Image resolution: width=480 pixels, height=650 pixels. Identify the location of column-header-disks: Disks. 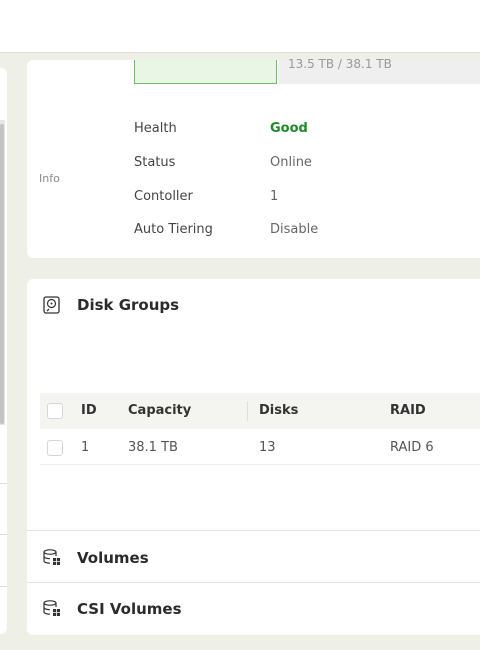
(278, 410).